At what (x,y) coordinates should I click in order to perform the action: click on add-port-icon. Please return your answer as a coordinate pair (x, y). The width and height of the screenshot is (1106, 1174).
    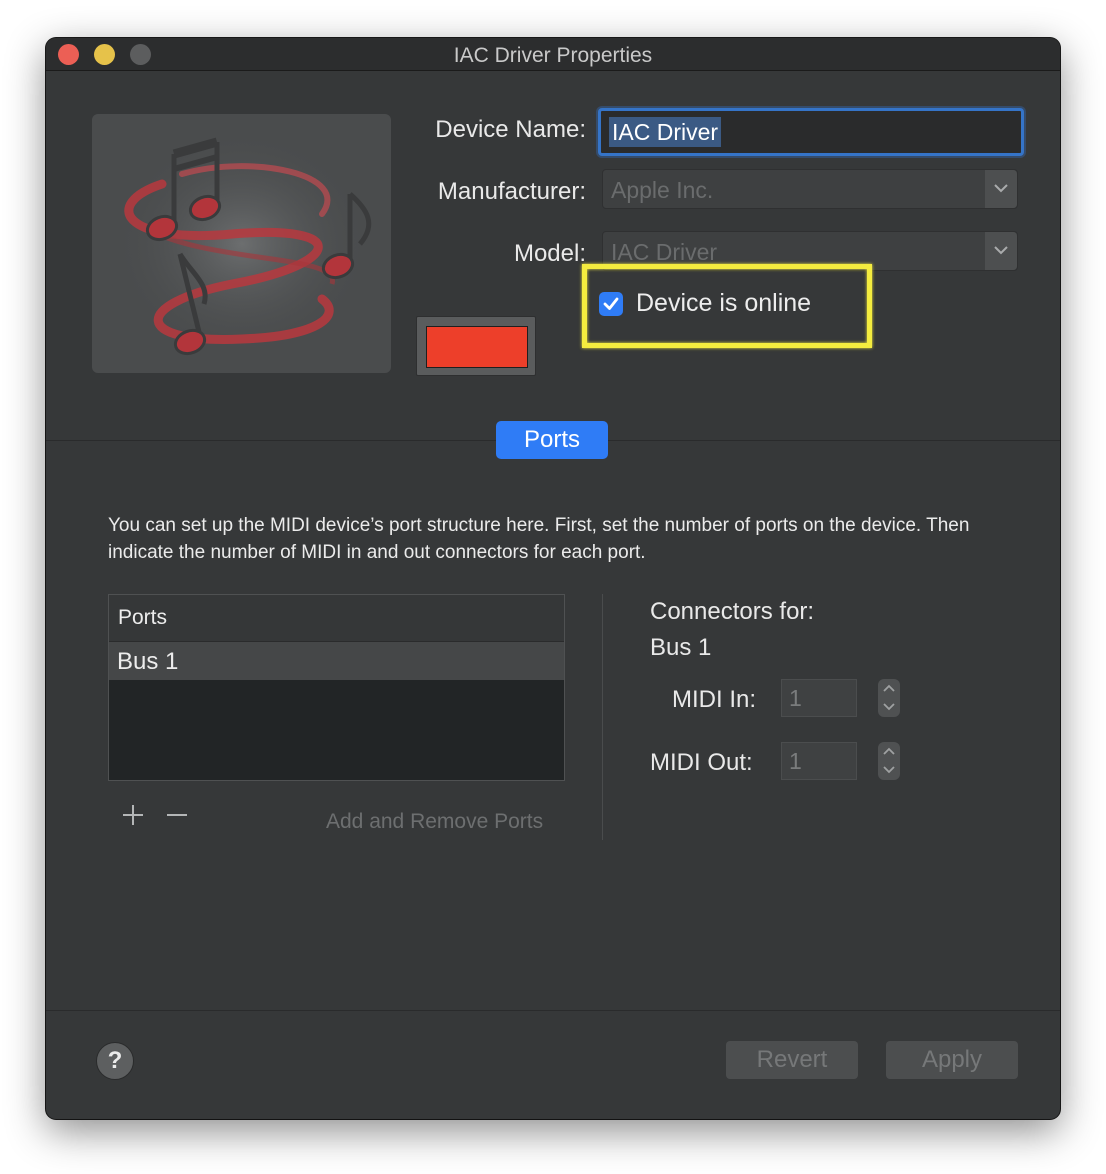
    Looking at the image, I should click on (133, 815).